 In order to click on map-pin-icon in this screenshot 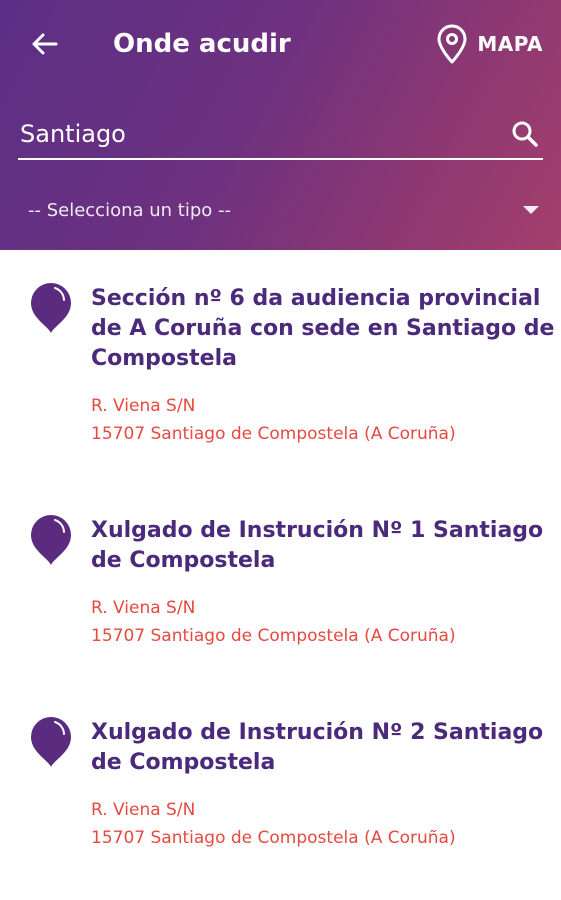, I will do `click(452, 44)`.